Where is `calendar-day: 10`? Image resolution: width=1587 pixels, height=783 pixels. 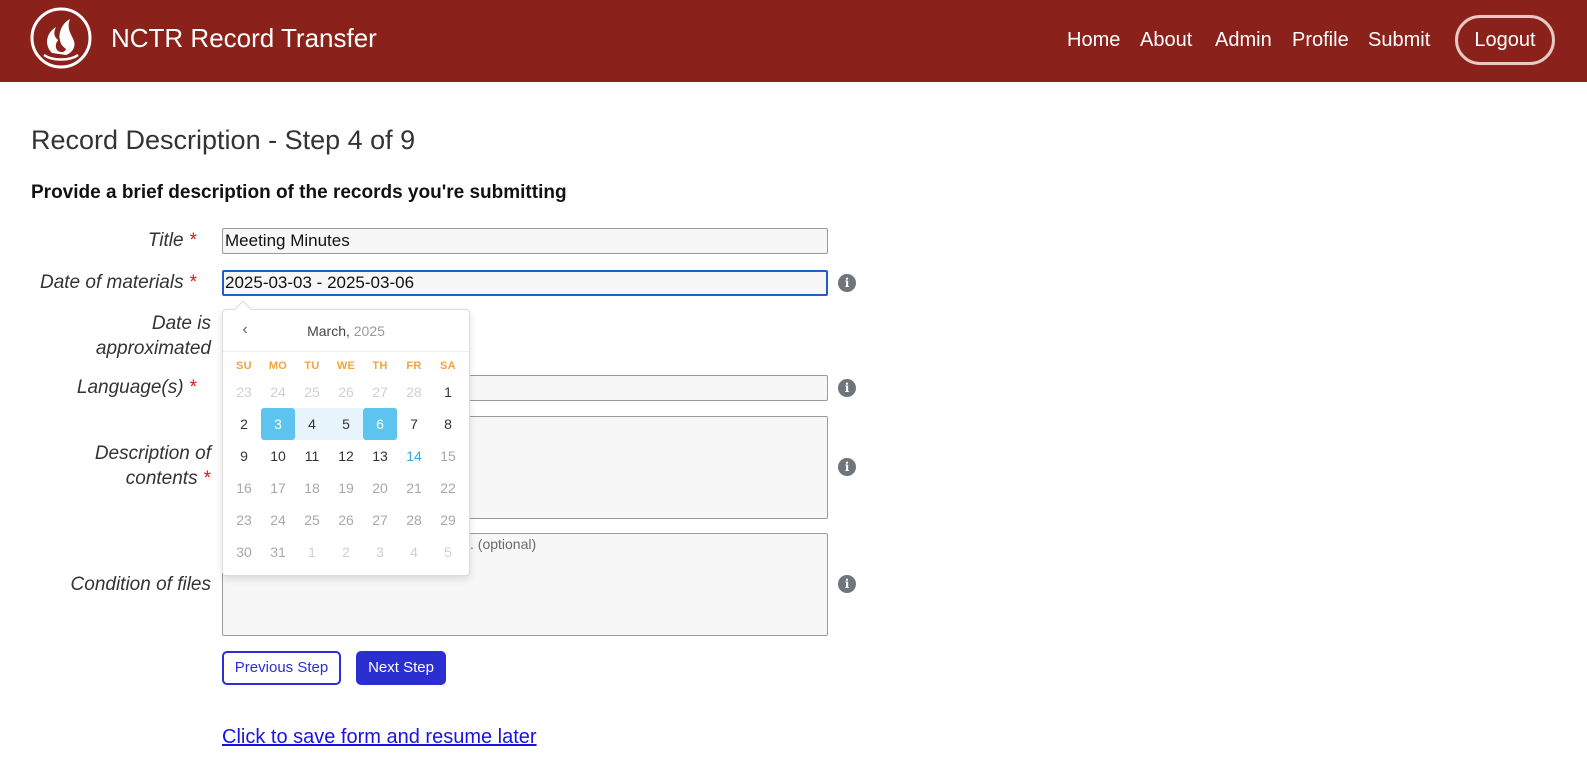
calendar-day: 10 is located at coordinates (278, 456).